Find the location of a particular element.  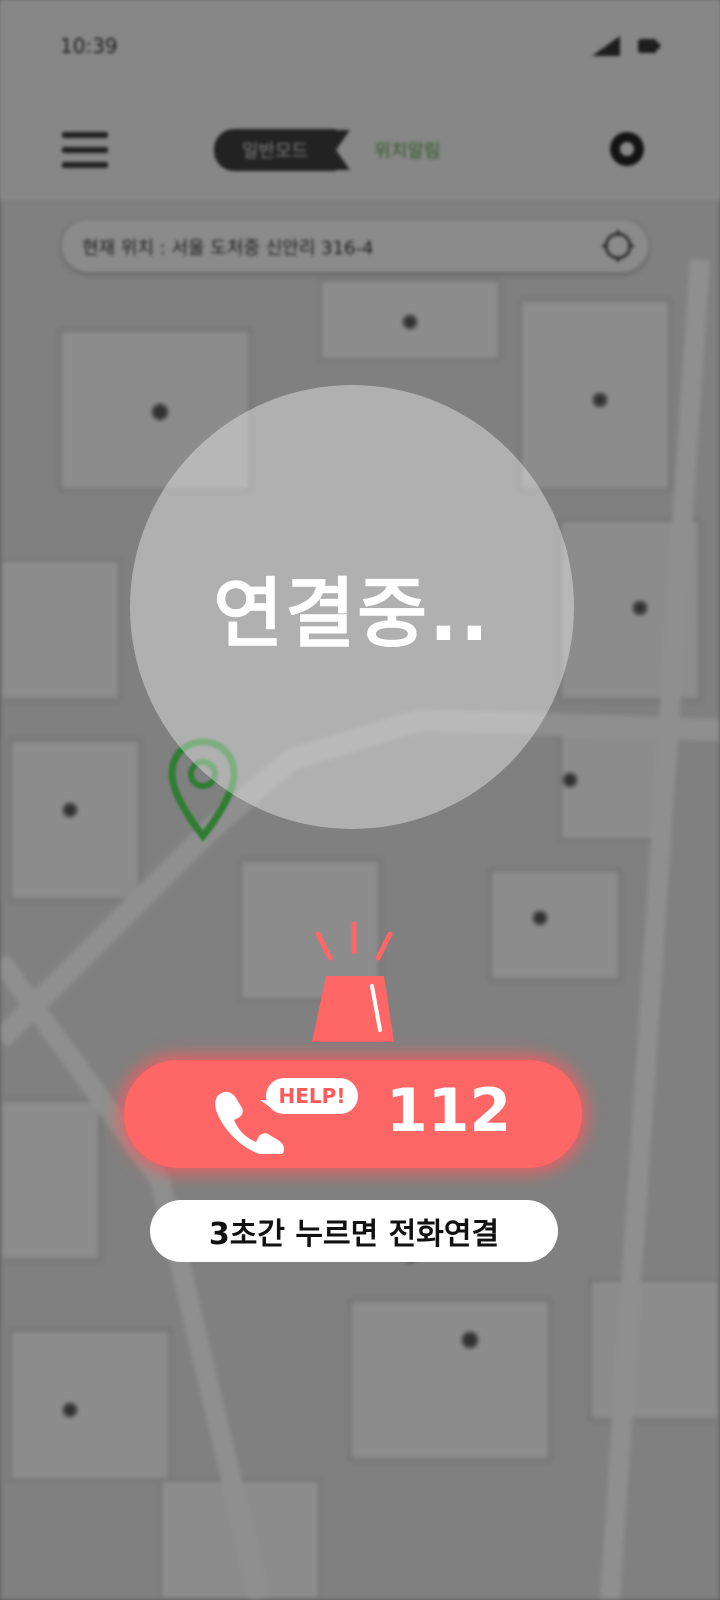

help-bubble: HELP! is located at coordinates (312, 1096).